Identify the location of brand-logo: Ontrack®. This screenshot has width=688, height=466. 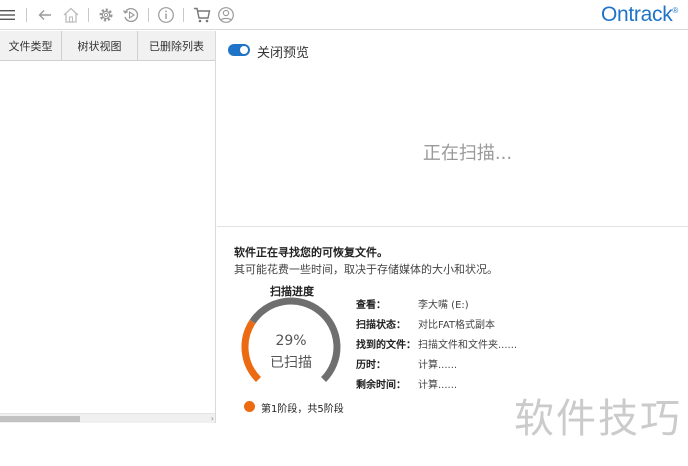
(639, 15).